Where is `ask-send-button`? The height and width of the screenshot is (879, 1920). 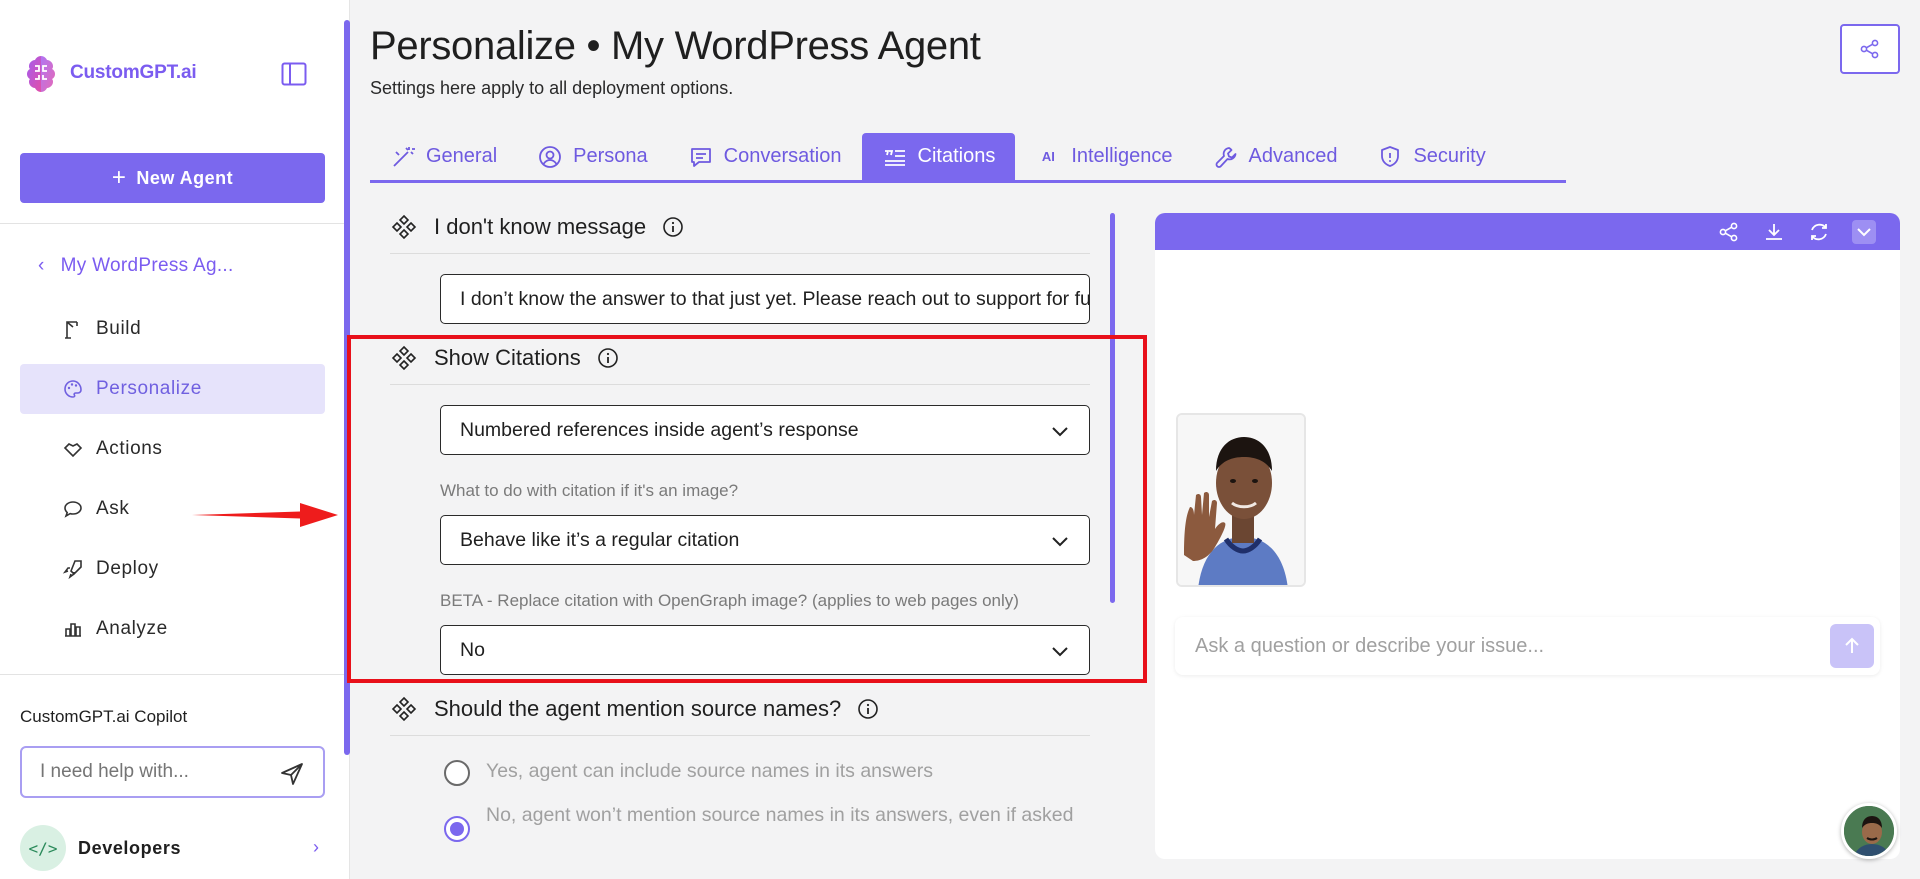 ask-send-button is located at coordinates (1852, 646).